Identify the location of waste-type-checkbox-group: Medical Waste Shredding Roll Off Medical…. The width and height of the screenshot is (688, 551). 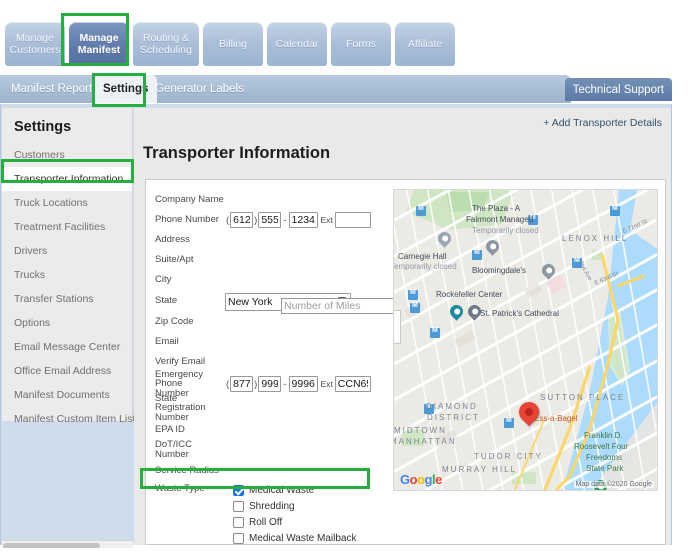
(294, 517).